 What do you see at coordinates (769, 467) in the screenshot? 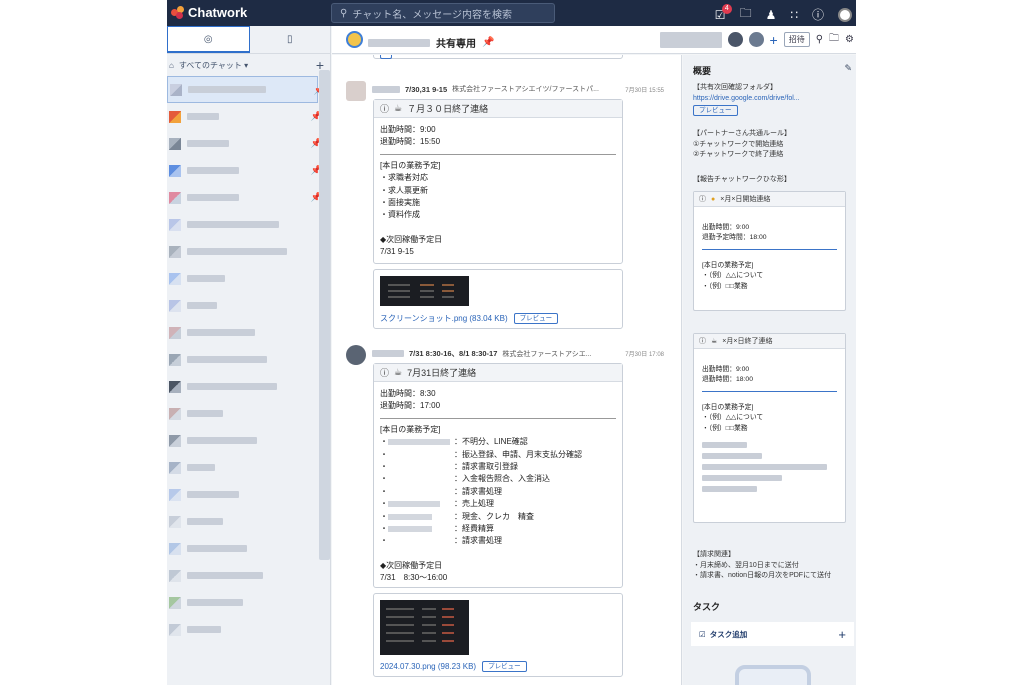
I see `redacted-block` at bounding box center [769, 467].